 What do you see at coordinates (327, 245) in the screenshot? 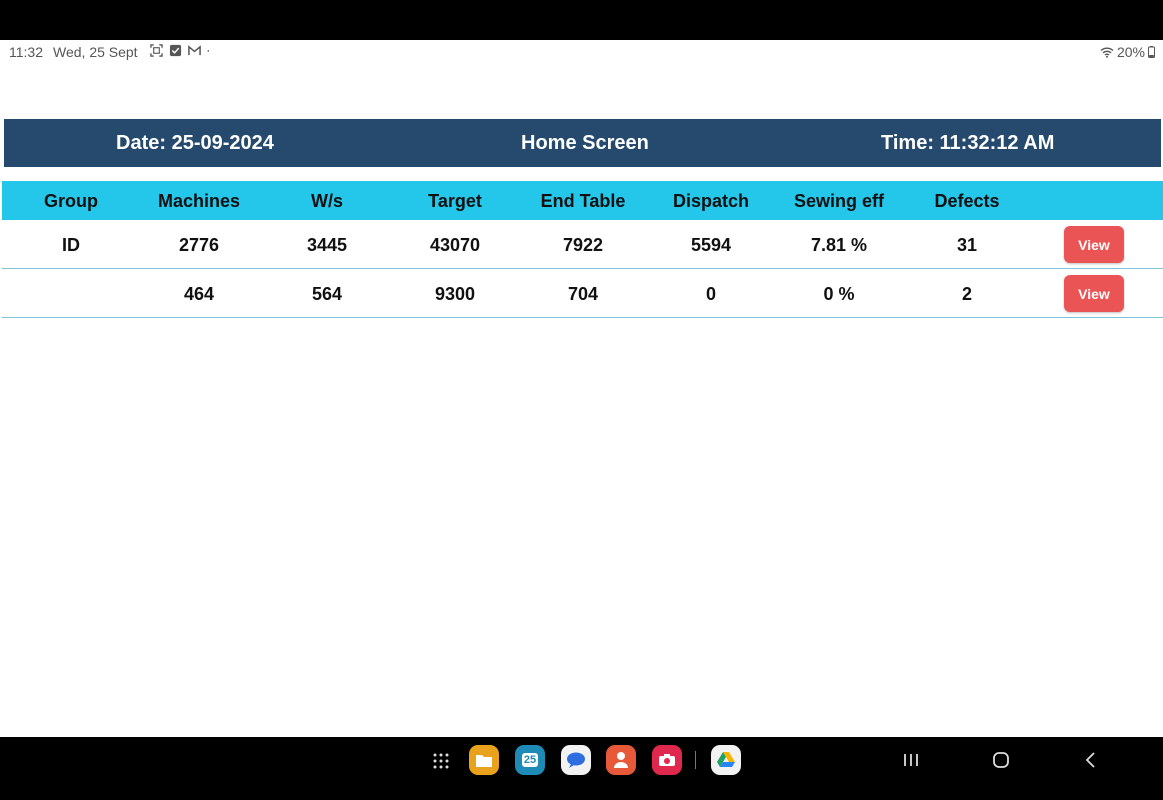
I see `cell-ws: 3445` at bounding box center [327, 245].